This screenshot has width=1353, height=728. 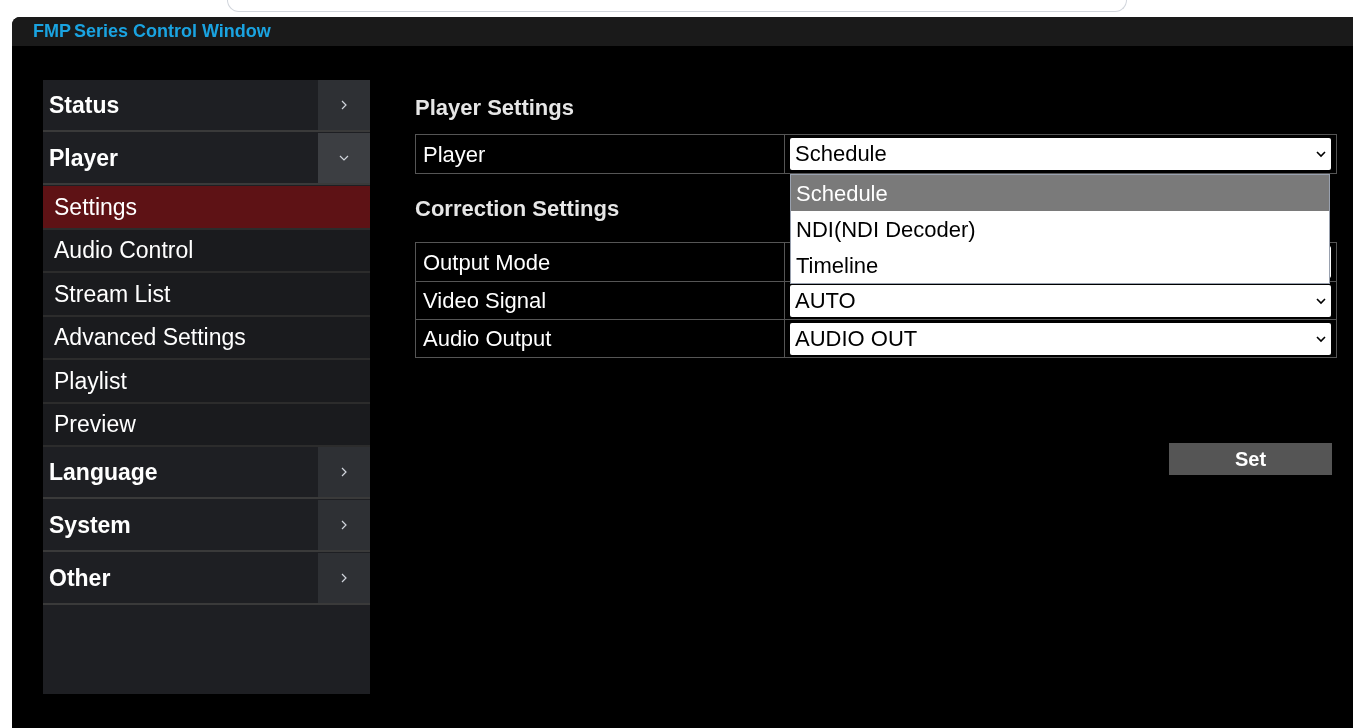 I want to click on sidebar-item: Advanced Settings, so click(x=206, y=338).